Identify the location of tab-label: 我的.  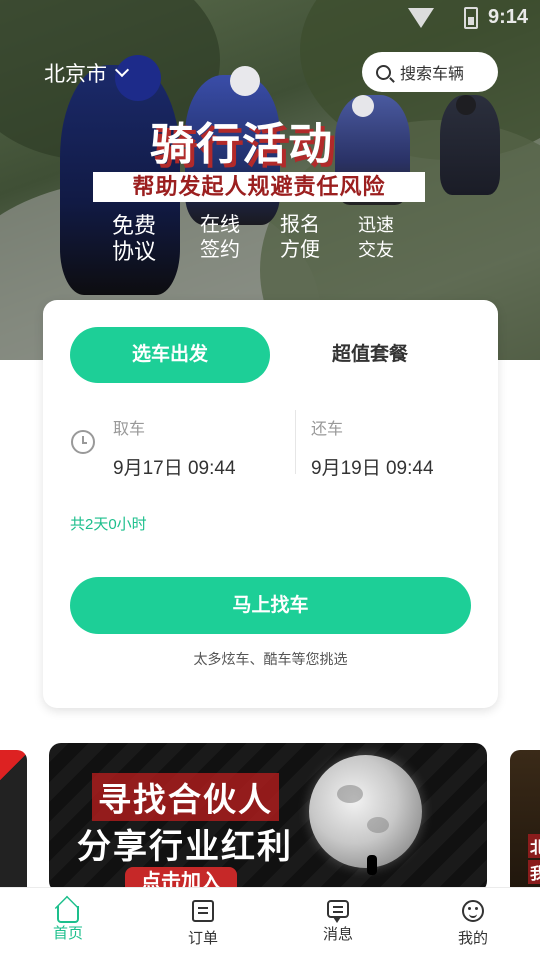
(472, 938).